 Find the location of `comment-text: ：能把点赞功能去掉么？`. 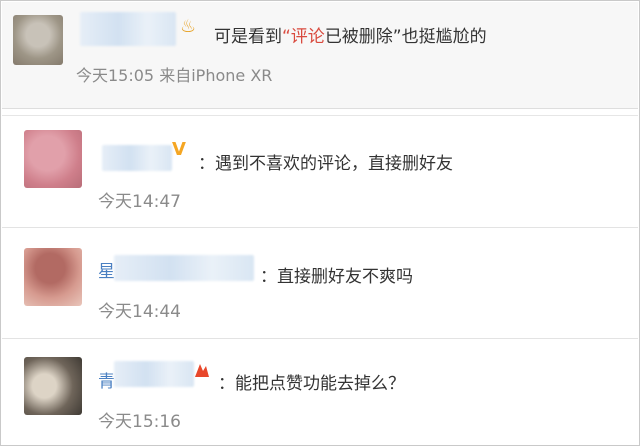

comment-text: ：能把点赞功能去掉么？ is located at coordinates (311, 384).